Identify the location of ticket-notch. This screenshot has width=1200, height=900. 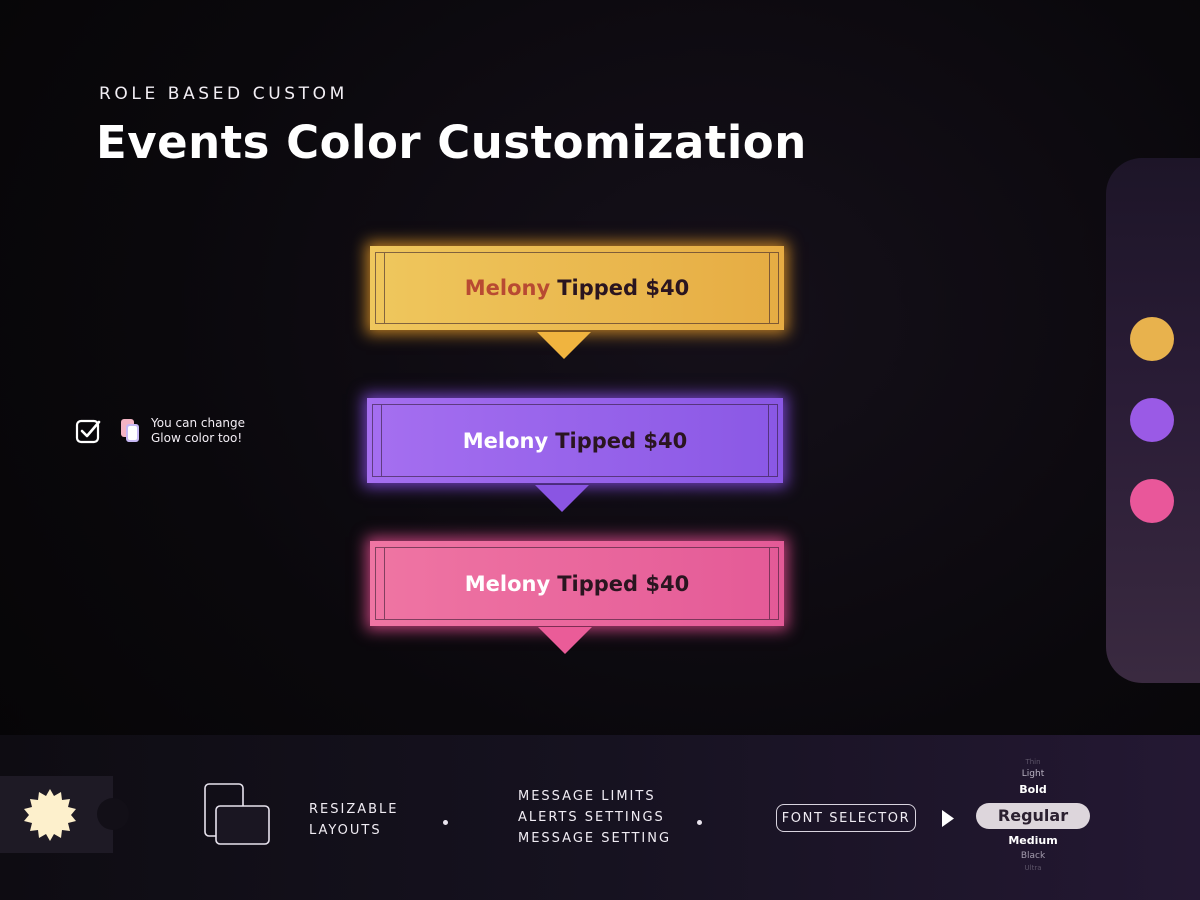
(113, 814).